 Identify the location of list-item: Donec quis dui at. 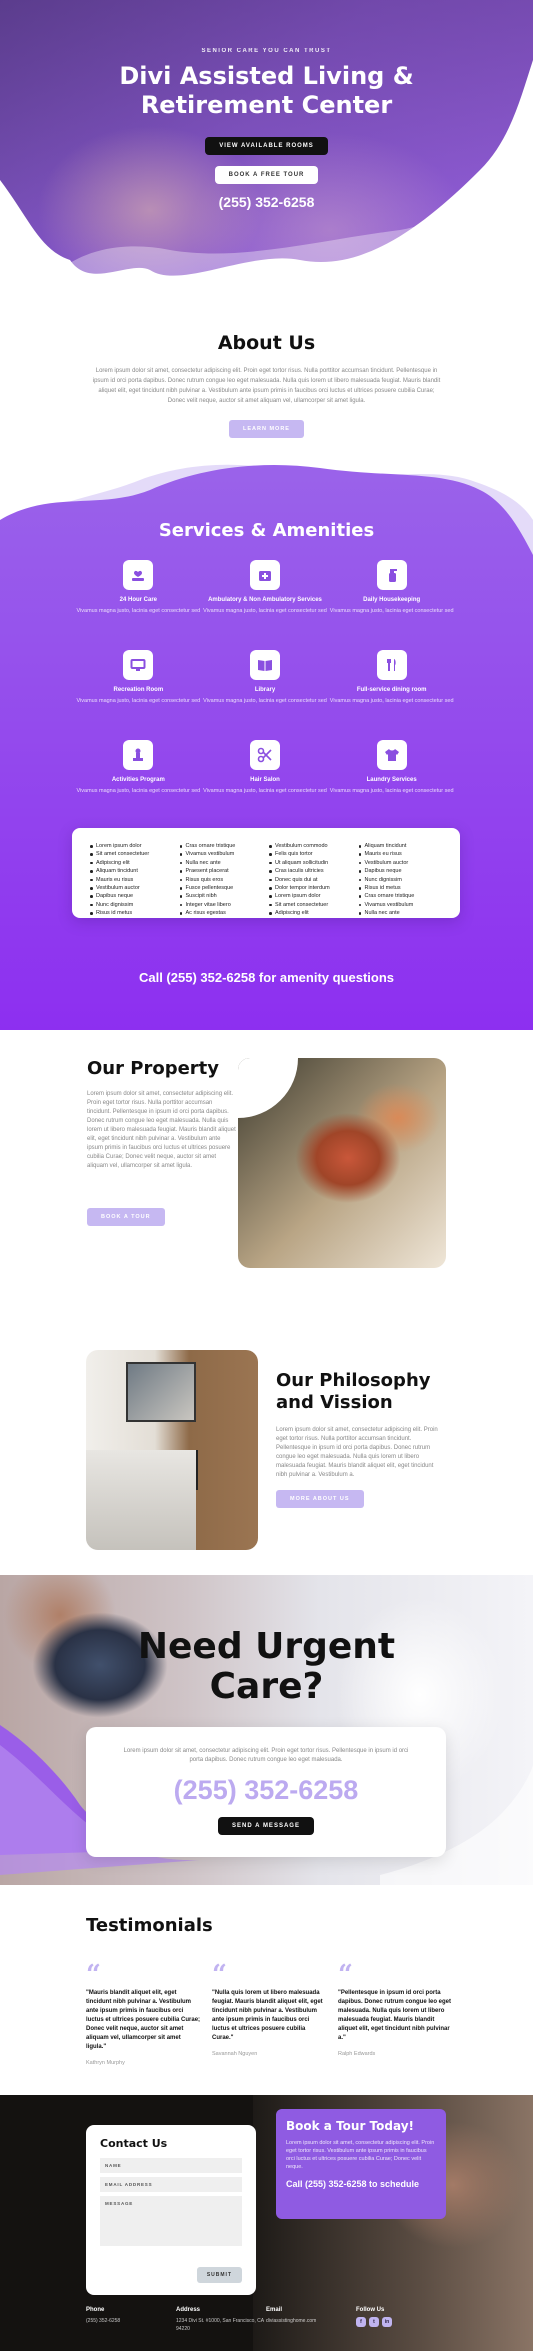
(314, 880).